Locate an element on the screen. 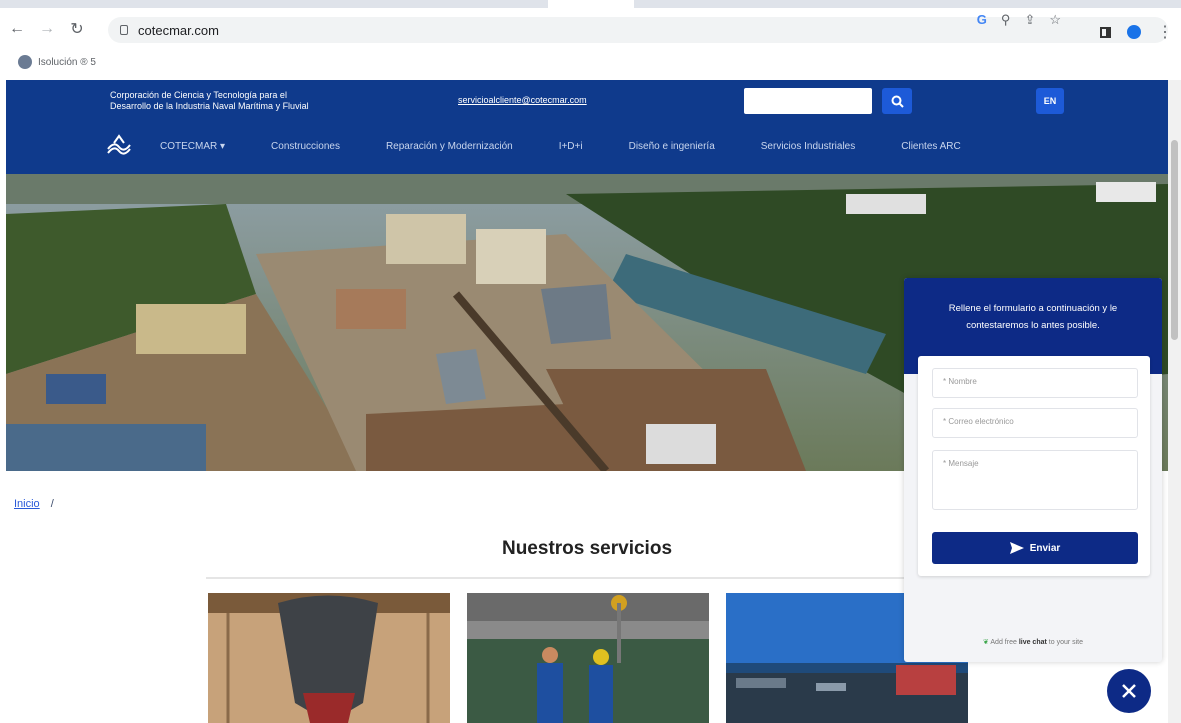  tab-strip is located at coordinates (590, 4).